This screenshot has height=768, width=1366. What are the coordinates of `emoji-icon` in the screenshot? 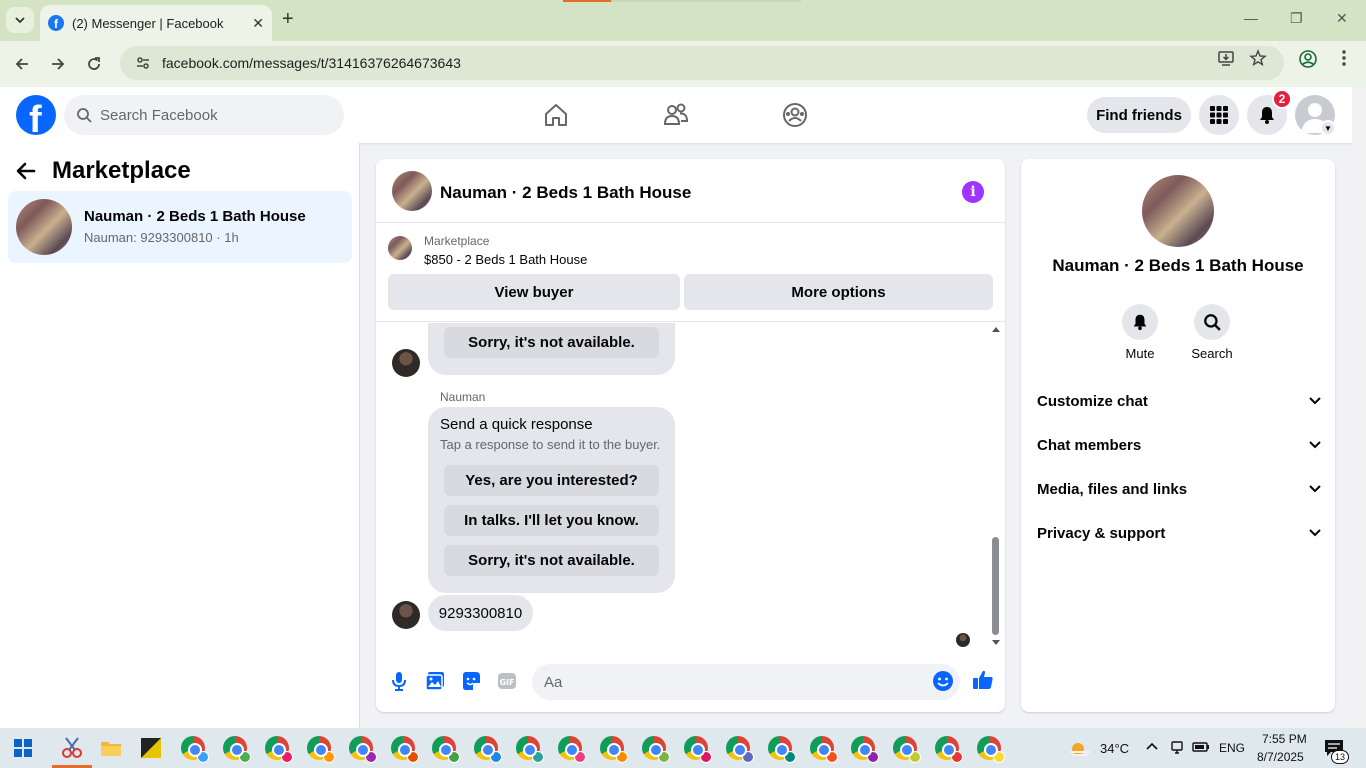 It's located at (943, 681).